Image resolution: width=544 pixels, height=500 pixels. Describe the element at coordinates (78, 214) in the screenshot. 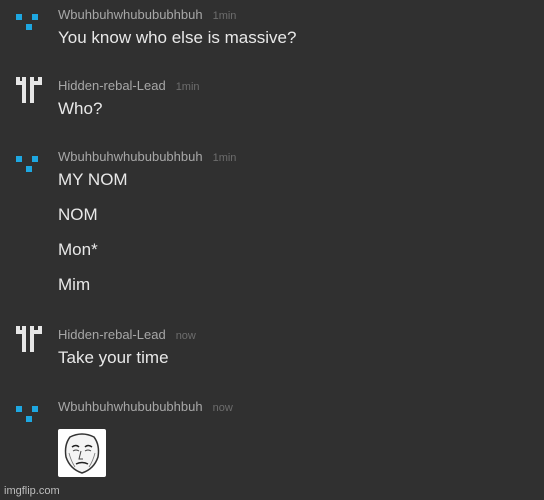

I see `message-text: NOM` at that location.